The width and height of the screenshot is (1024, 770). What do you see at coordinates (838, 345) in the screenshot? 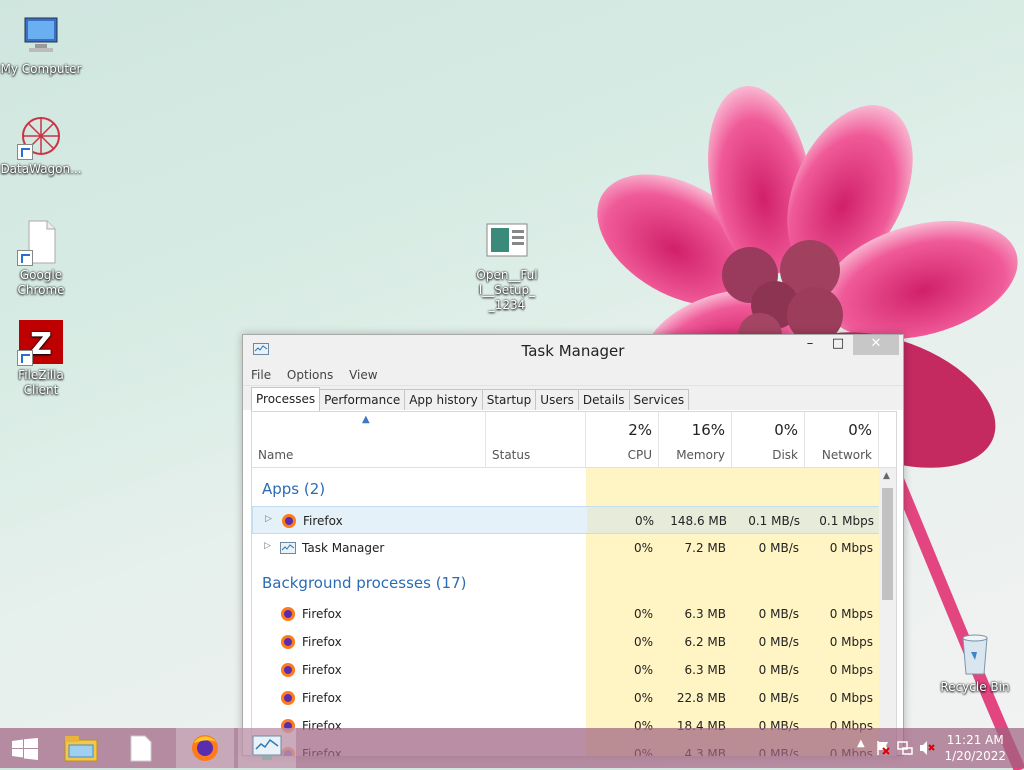
I see `maximize-button: □` at bounding box center [838, 345].